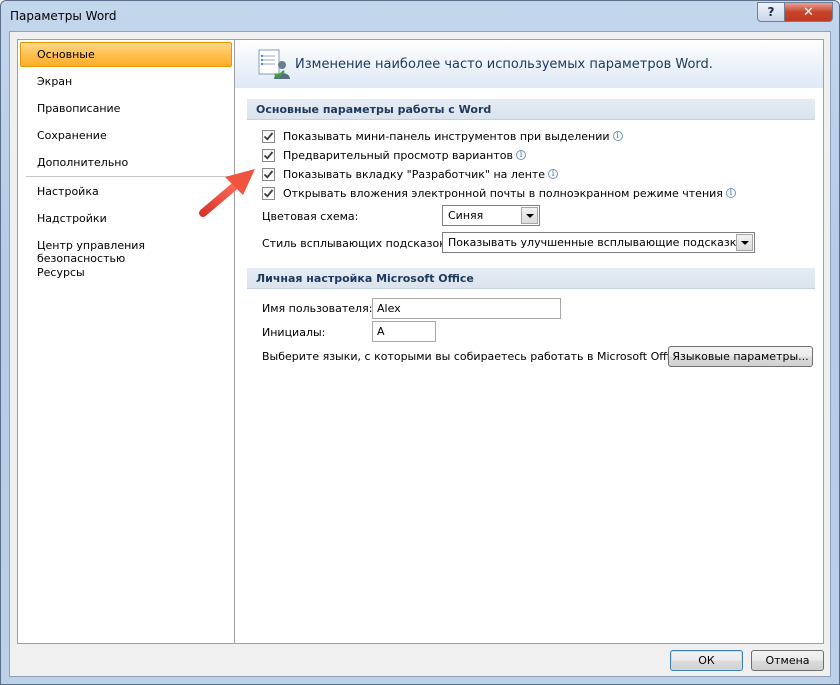 The width and height of the screenshot is (840, 685). Describe the element at coordinates (531, 278) in the screenshot. I see `section-header-personalize: Личная настройка Microsoft Office` at that location.